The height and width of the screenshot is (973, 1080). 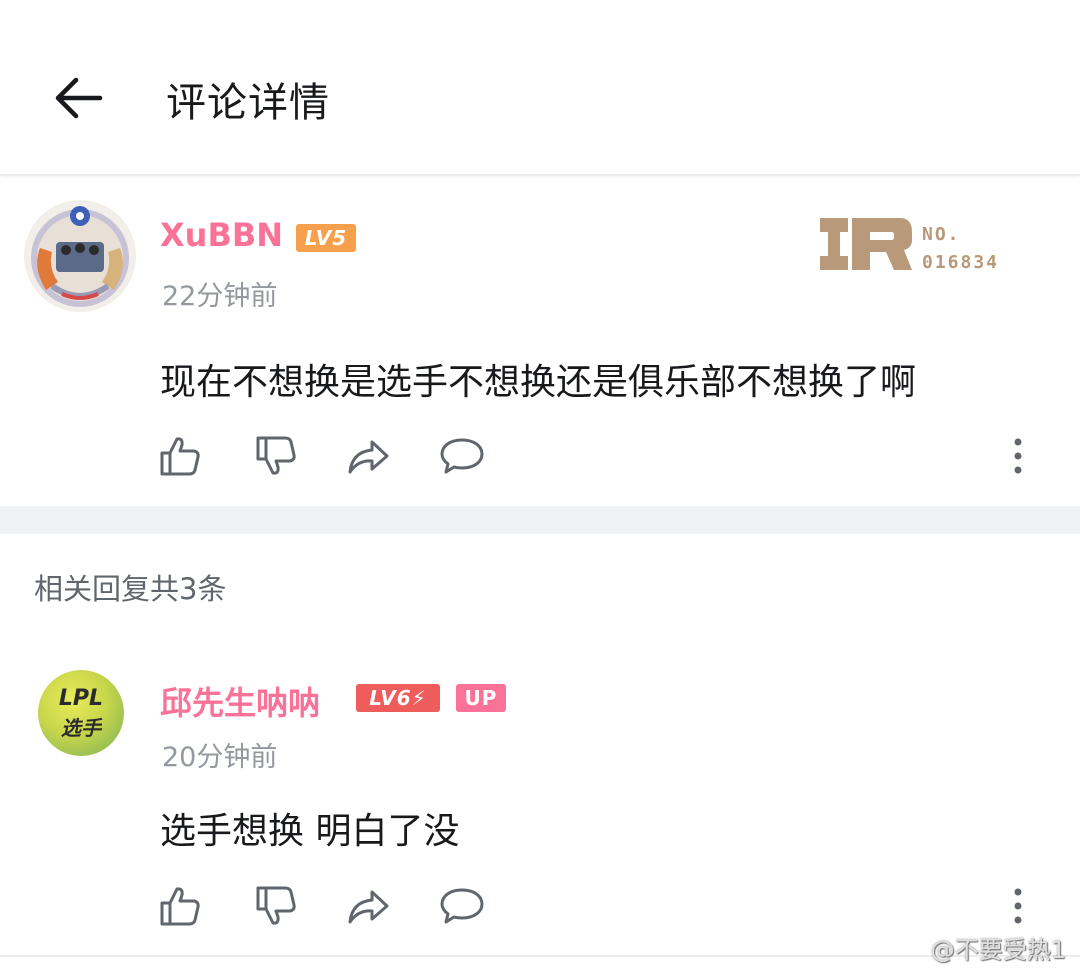 I want to click on page-title: 评论详情, so click(x=248, y=103).